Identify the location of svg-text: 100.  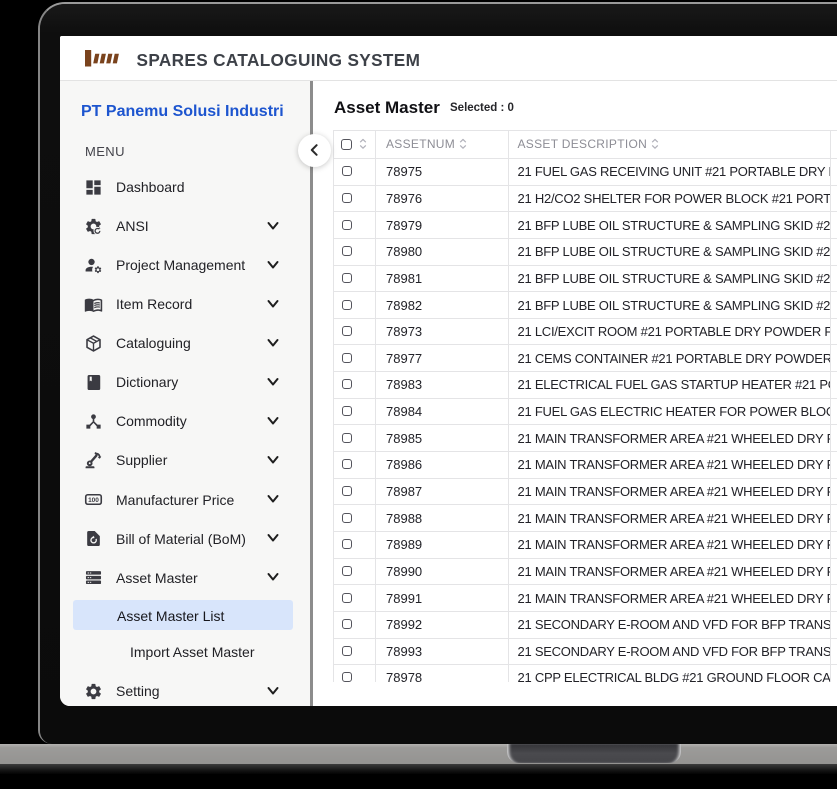
(93, 500).